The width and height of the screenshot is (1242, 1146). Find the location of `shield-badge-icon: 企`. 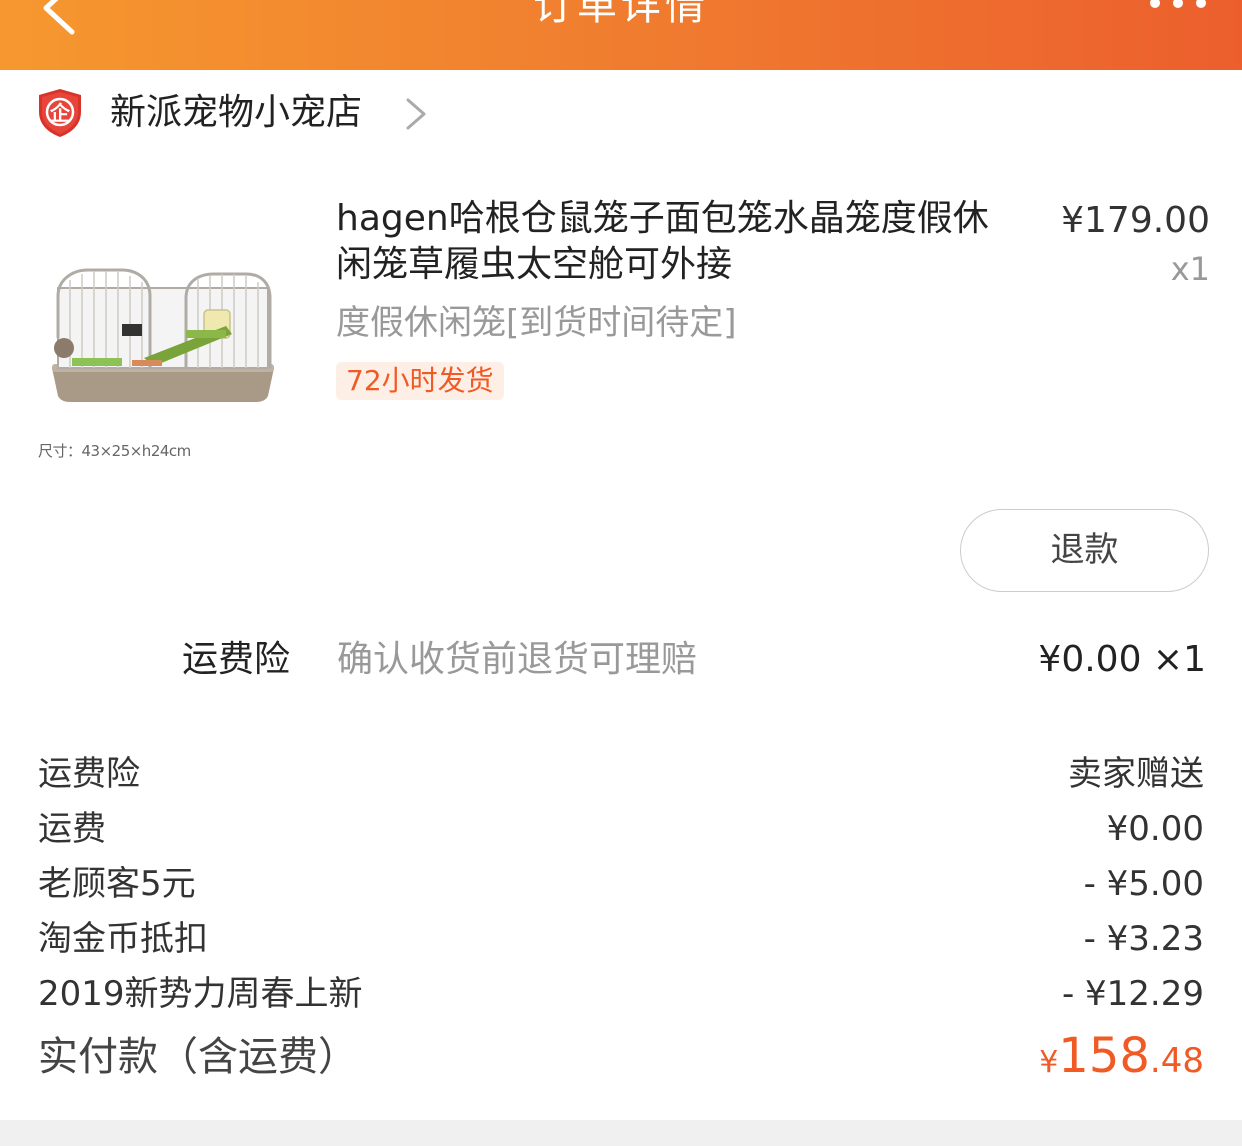

shield-badge-icon: 企 is located at coordinates (60, 113).